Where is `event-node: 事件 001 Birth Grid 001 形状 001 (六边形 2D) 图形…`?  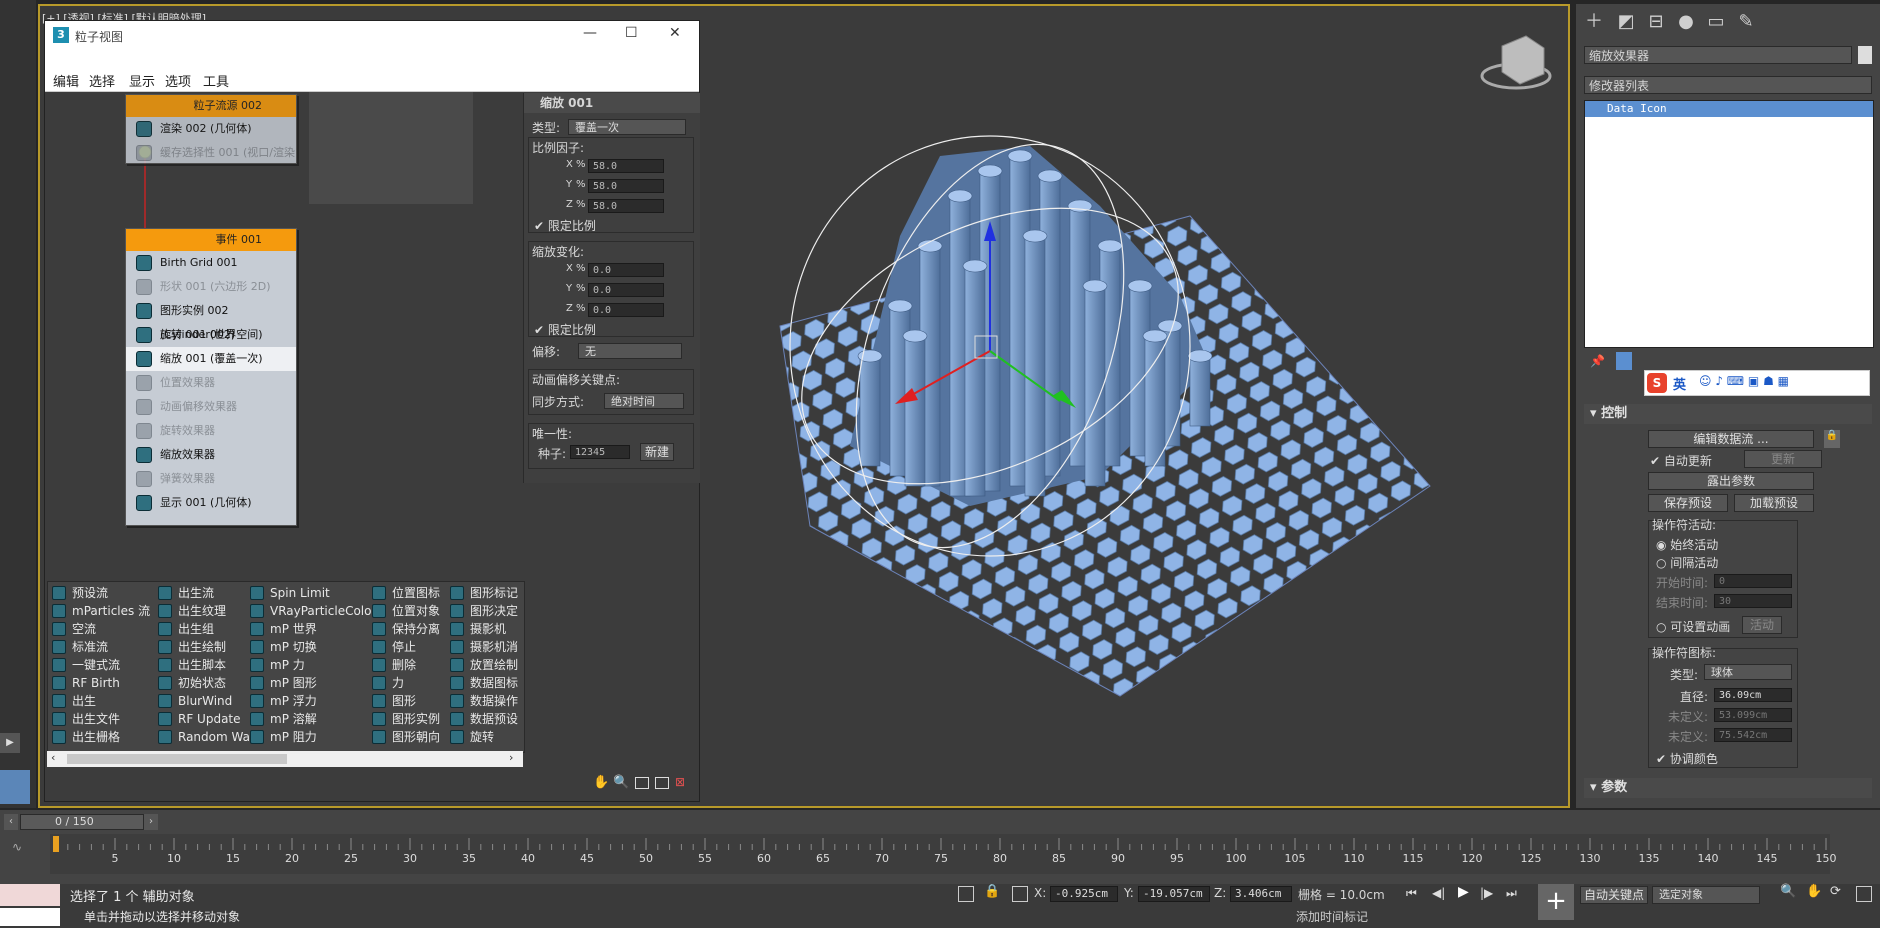 event-node: 事件 001 Birth Grid 001 形状 001 (六边形 2D) 图形… is located at coordinates (211, 377).